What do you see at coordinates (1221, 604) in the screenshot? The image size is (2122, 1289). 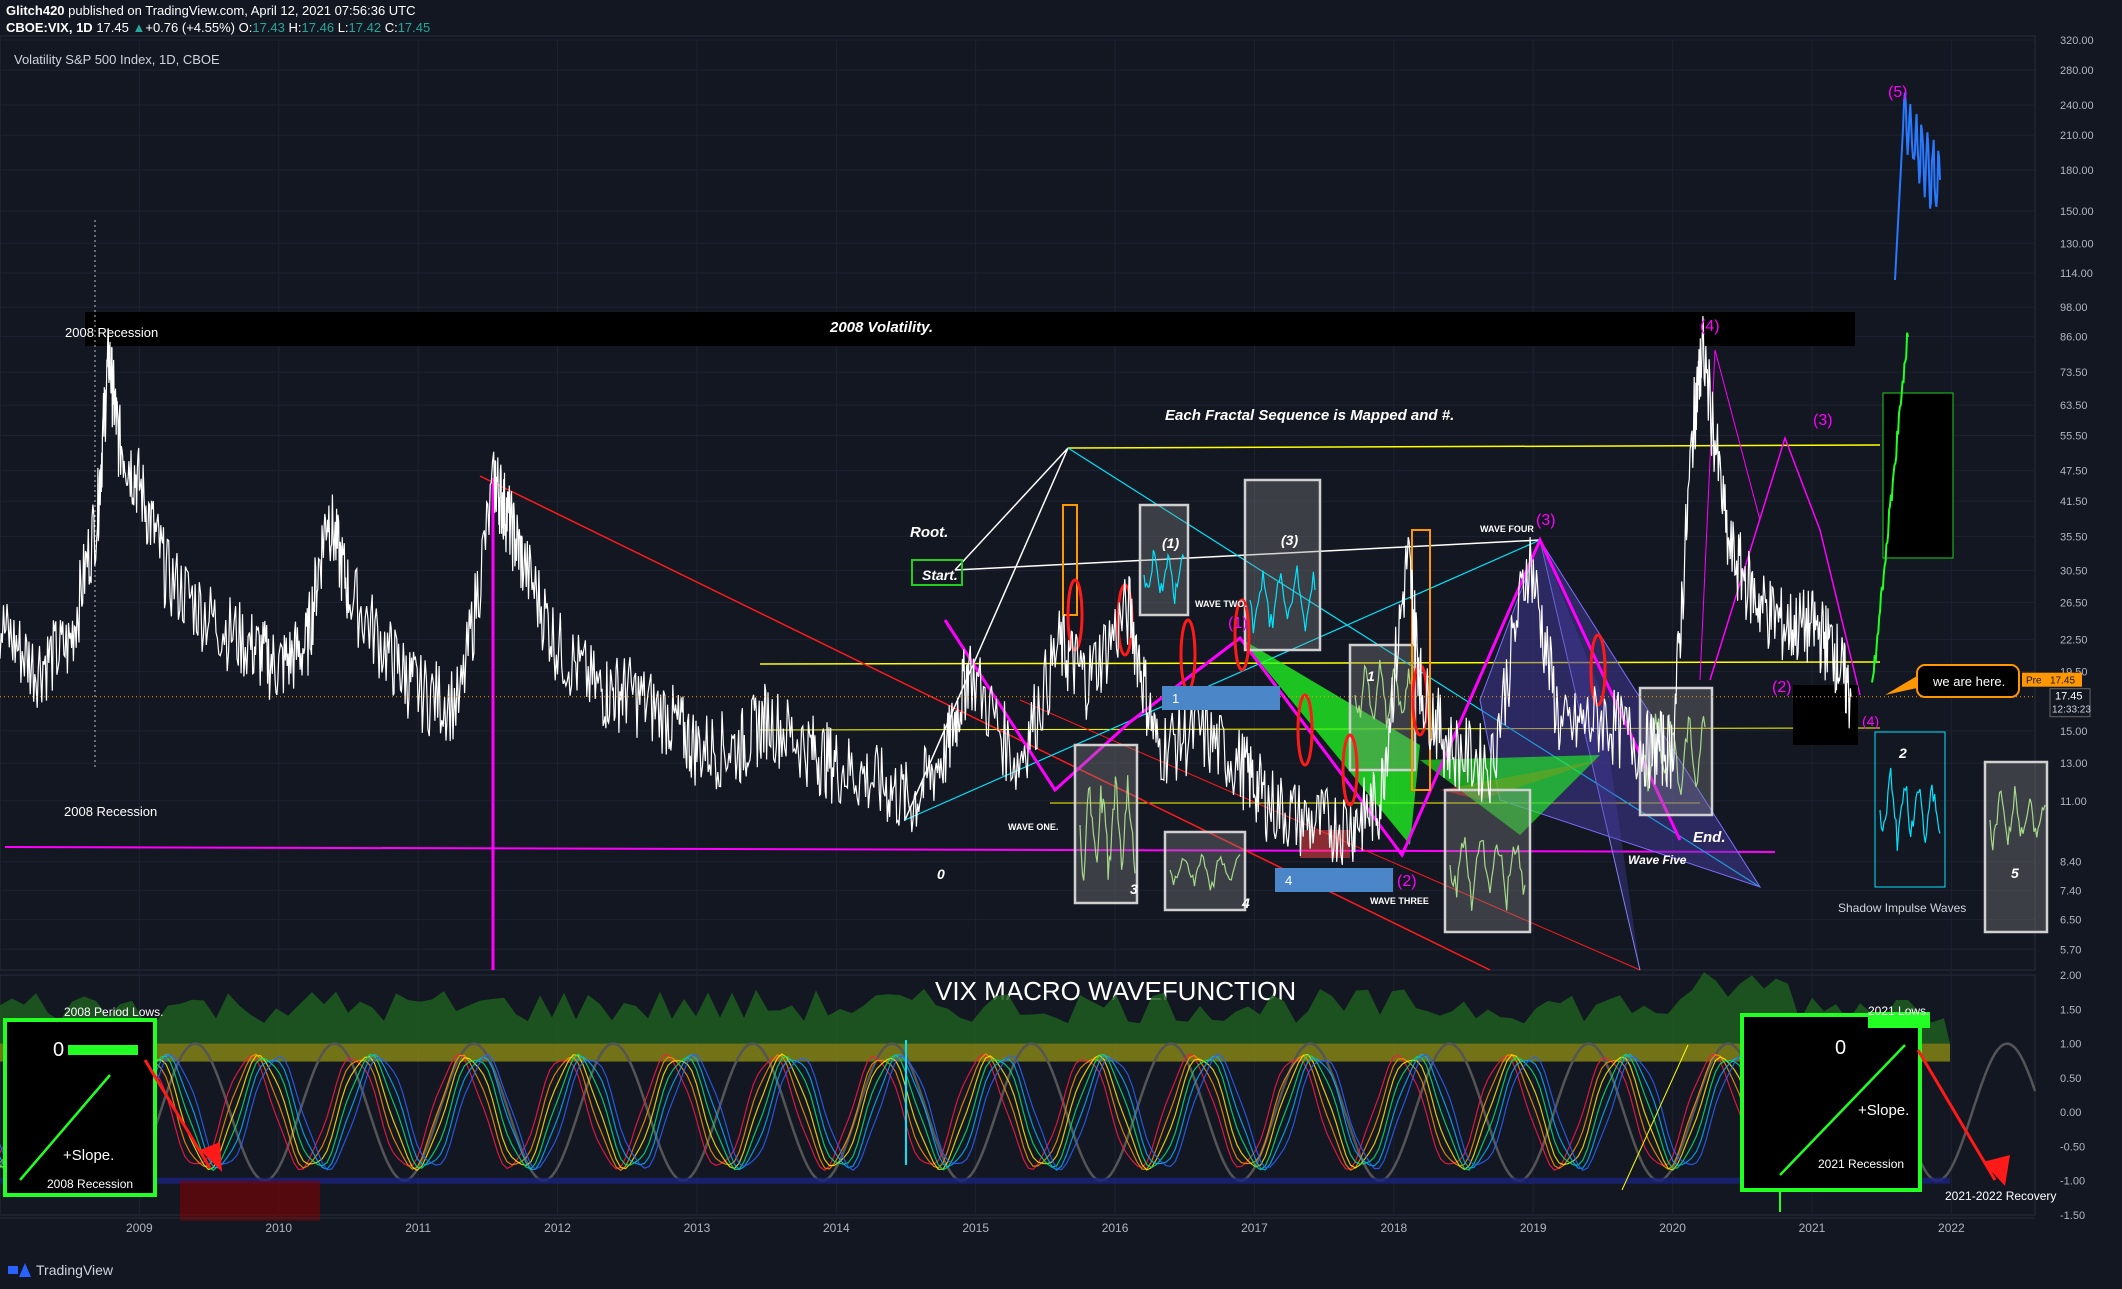 I see `annotation-label: WAVE TWO.` at bounding box center [1221, 604].